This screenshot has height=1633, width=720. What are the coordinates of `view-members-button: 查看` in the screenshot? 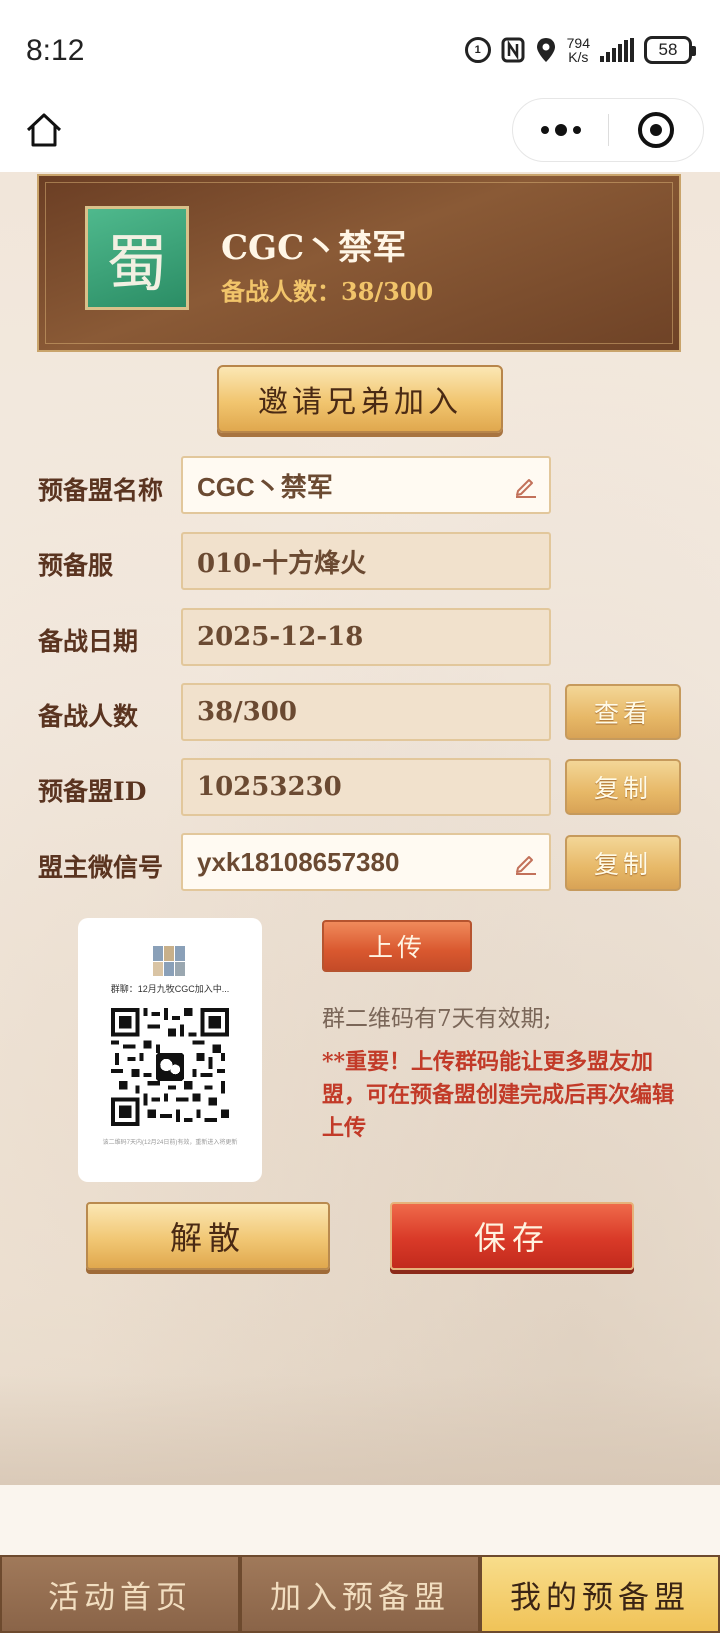 It's located at (623, 712).